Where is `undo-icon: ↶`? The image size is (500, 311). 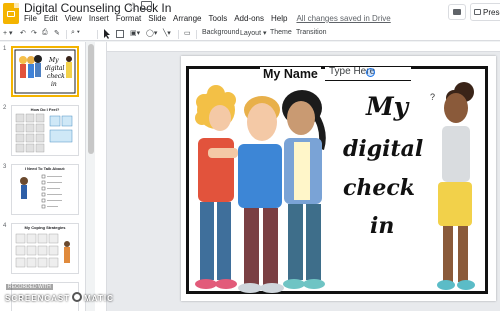 undo-icon: ↶ is located at coordinates (23, 33).